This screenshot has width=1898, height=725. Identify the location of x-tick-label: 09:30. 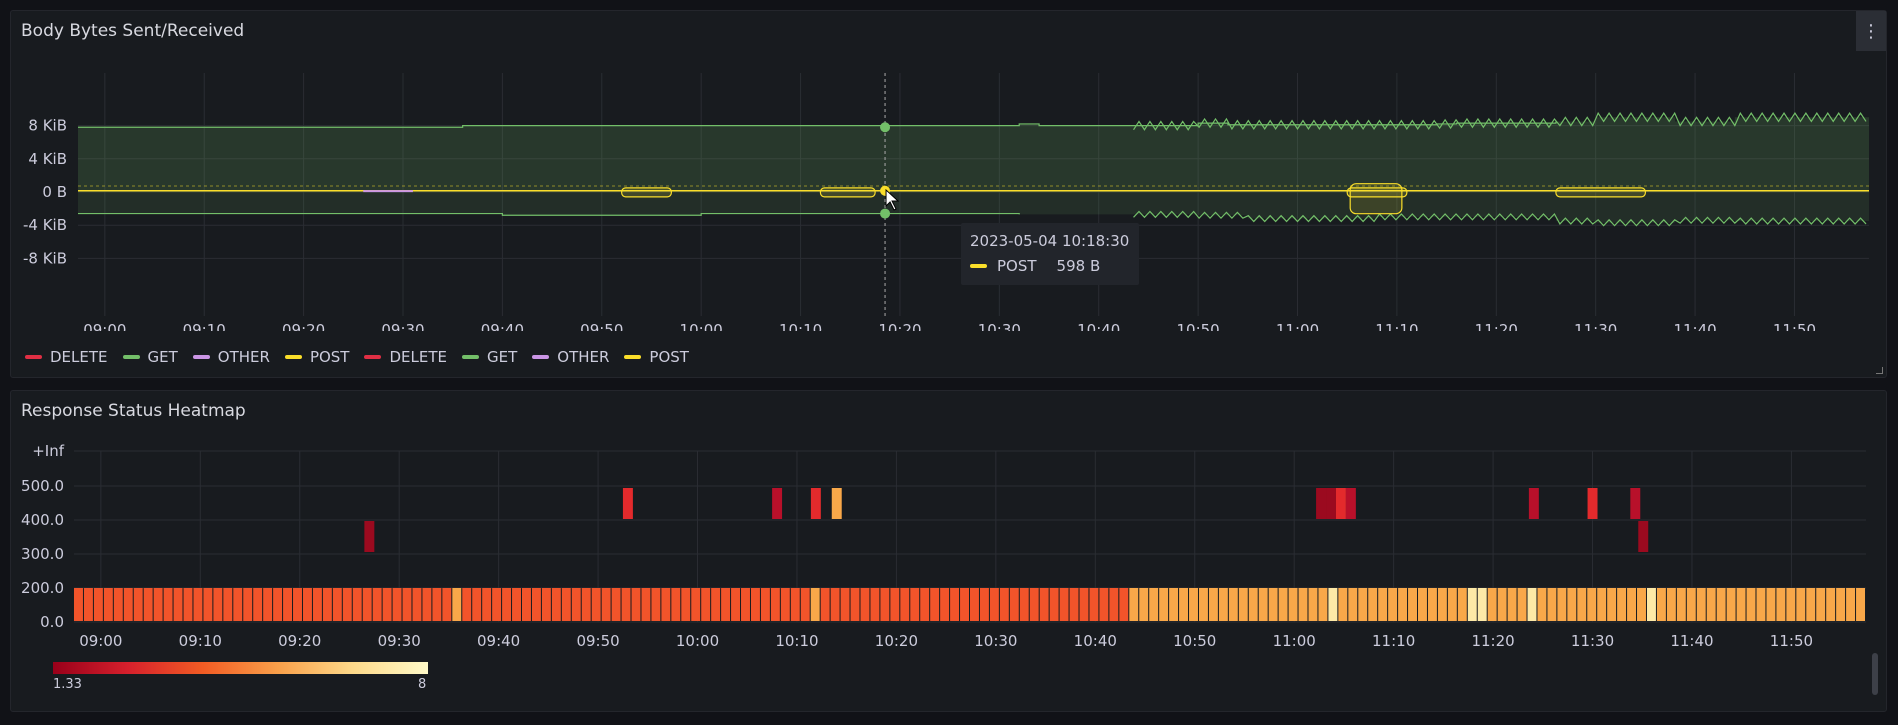
(399, 641).